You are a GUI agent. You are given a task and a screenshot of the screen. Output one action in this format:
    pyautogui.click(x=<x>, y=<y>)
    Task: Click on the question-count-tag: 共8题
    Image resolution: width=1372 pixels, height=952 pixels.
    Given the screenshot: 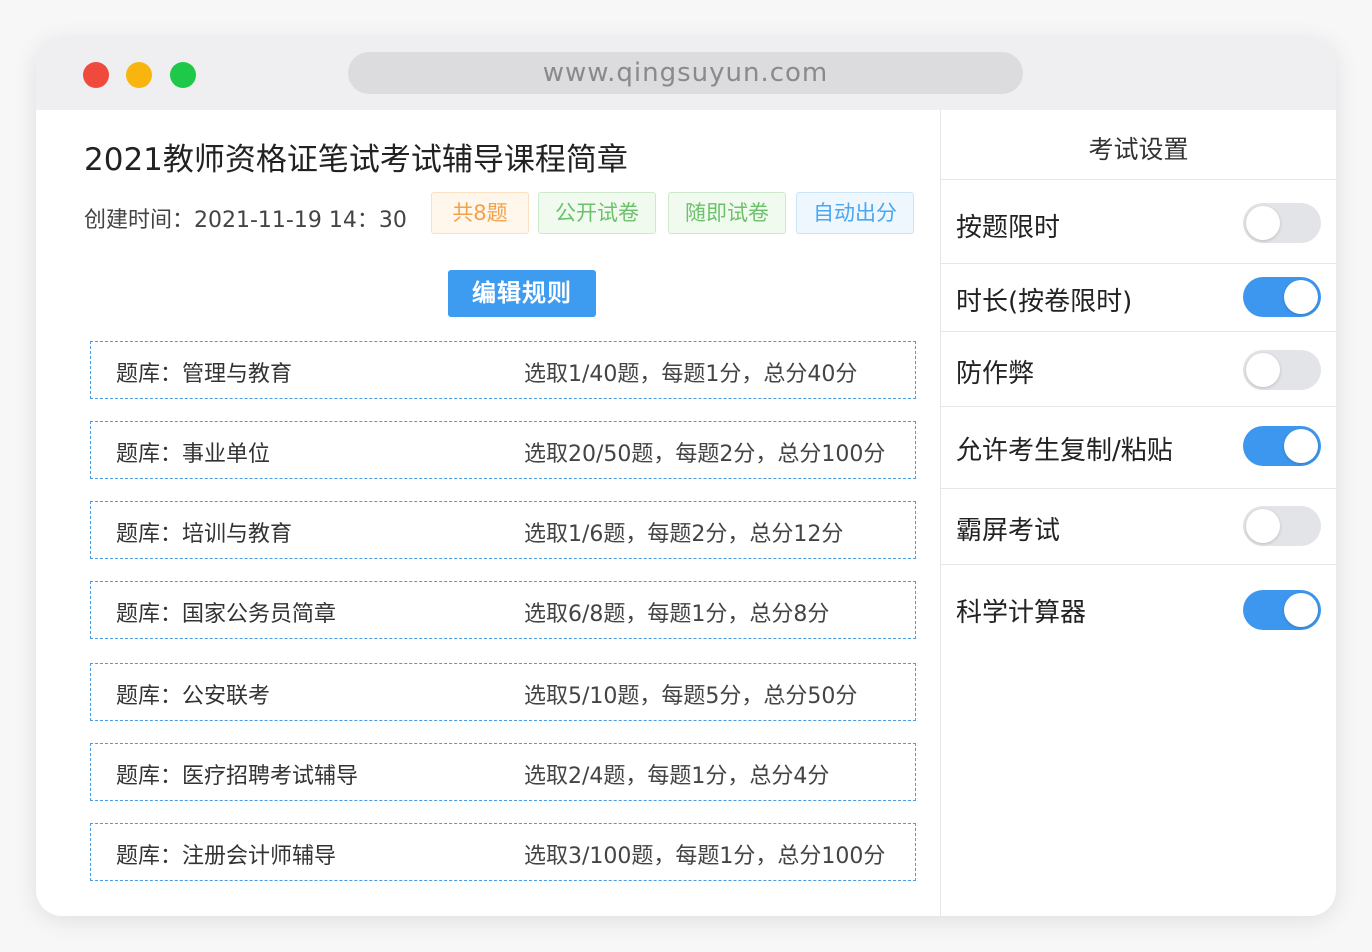 What is the action you would take?
    pyautogui.click(x=480, y=213)
    